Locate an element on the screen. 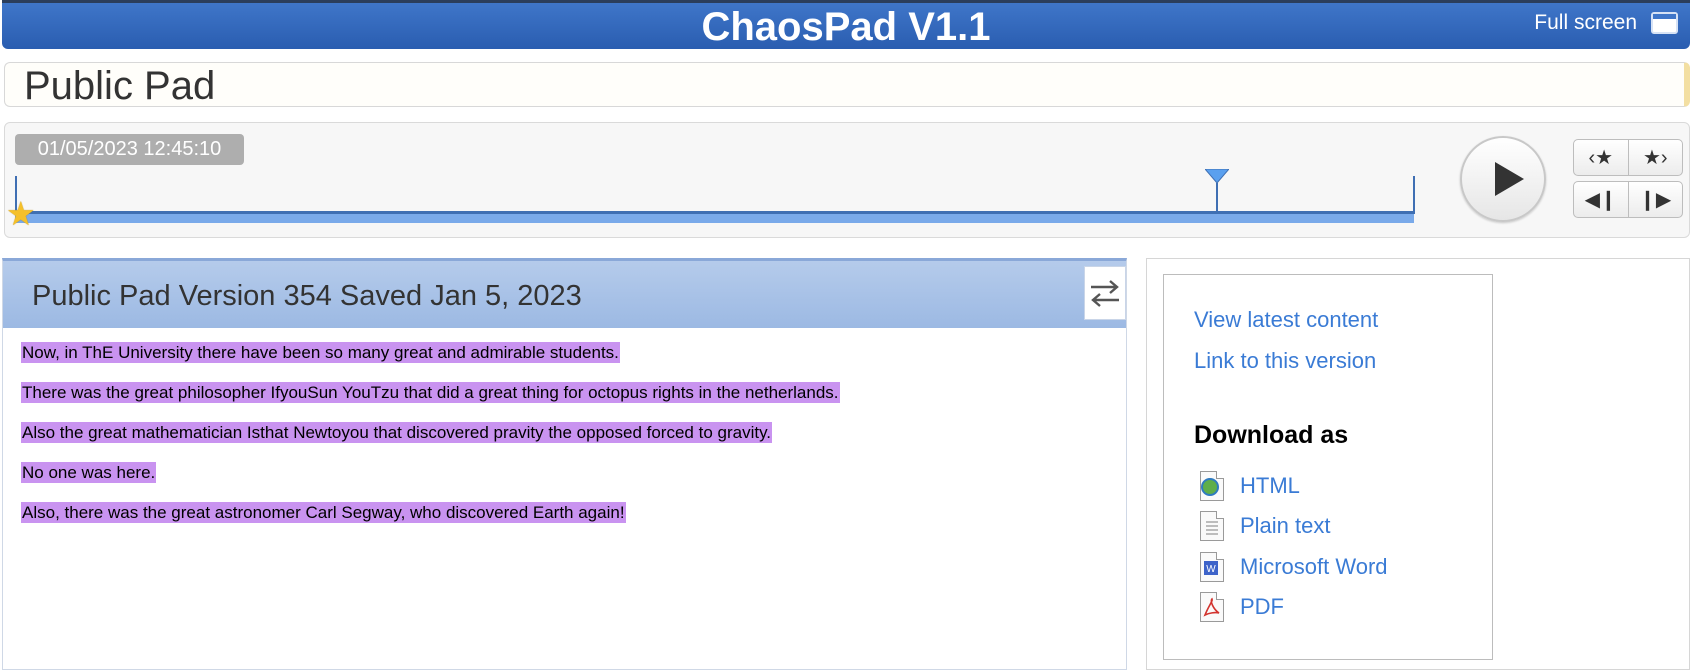 The height and width of the screenshot is (670, 1698). word-file-icon: W is located at coordinates (1212, 567).